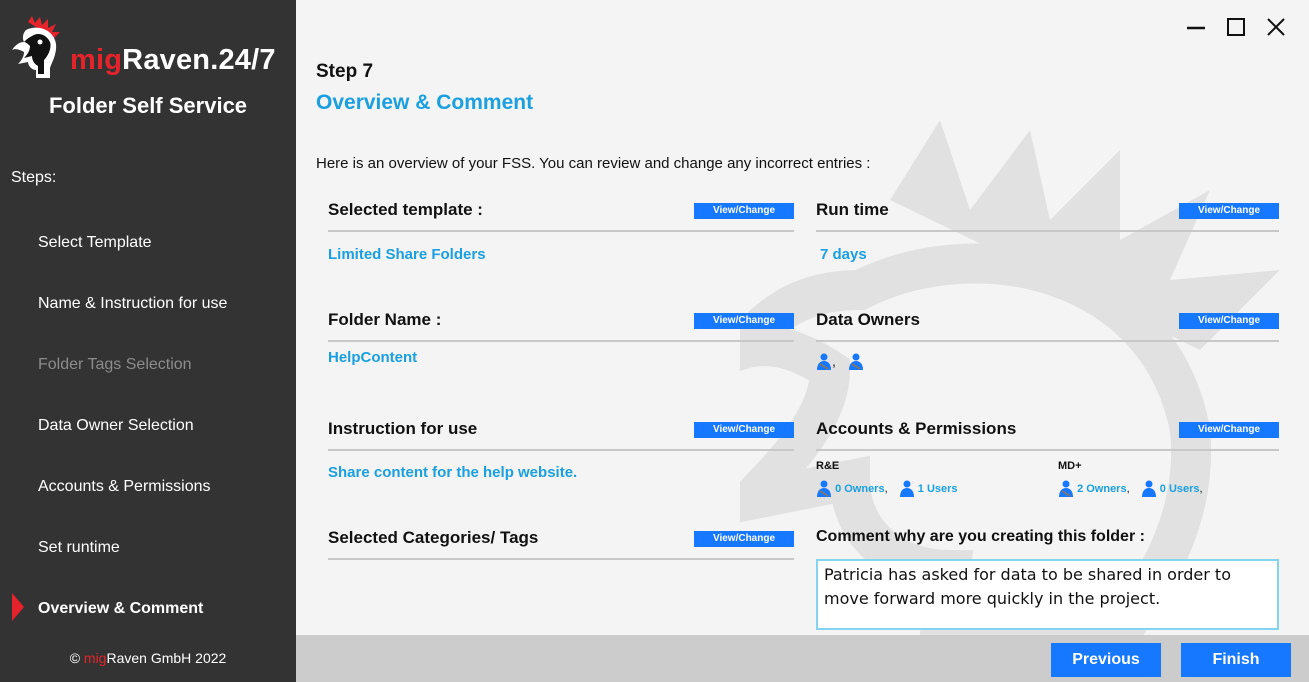 The image size is (1309, 682). Describe the element at coordinates (840, 362) in the screenshot. I see `data-owners-list: ,` at that location.